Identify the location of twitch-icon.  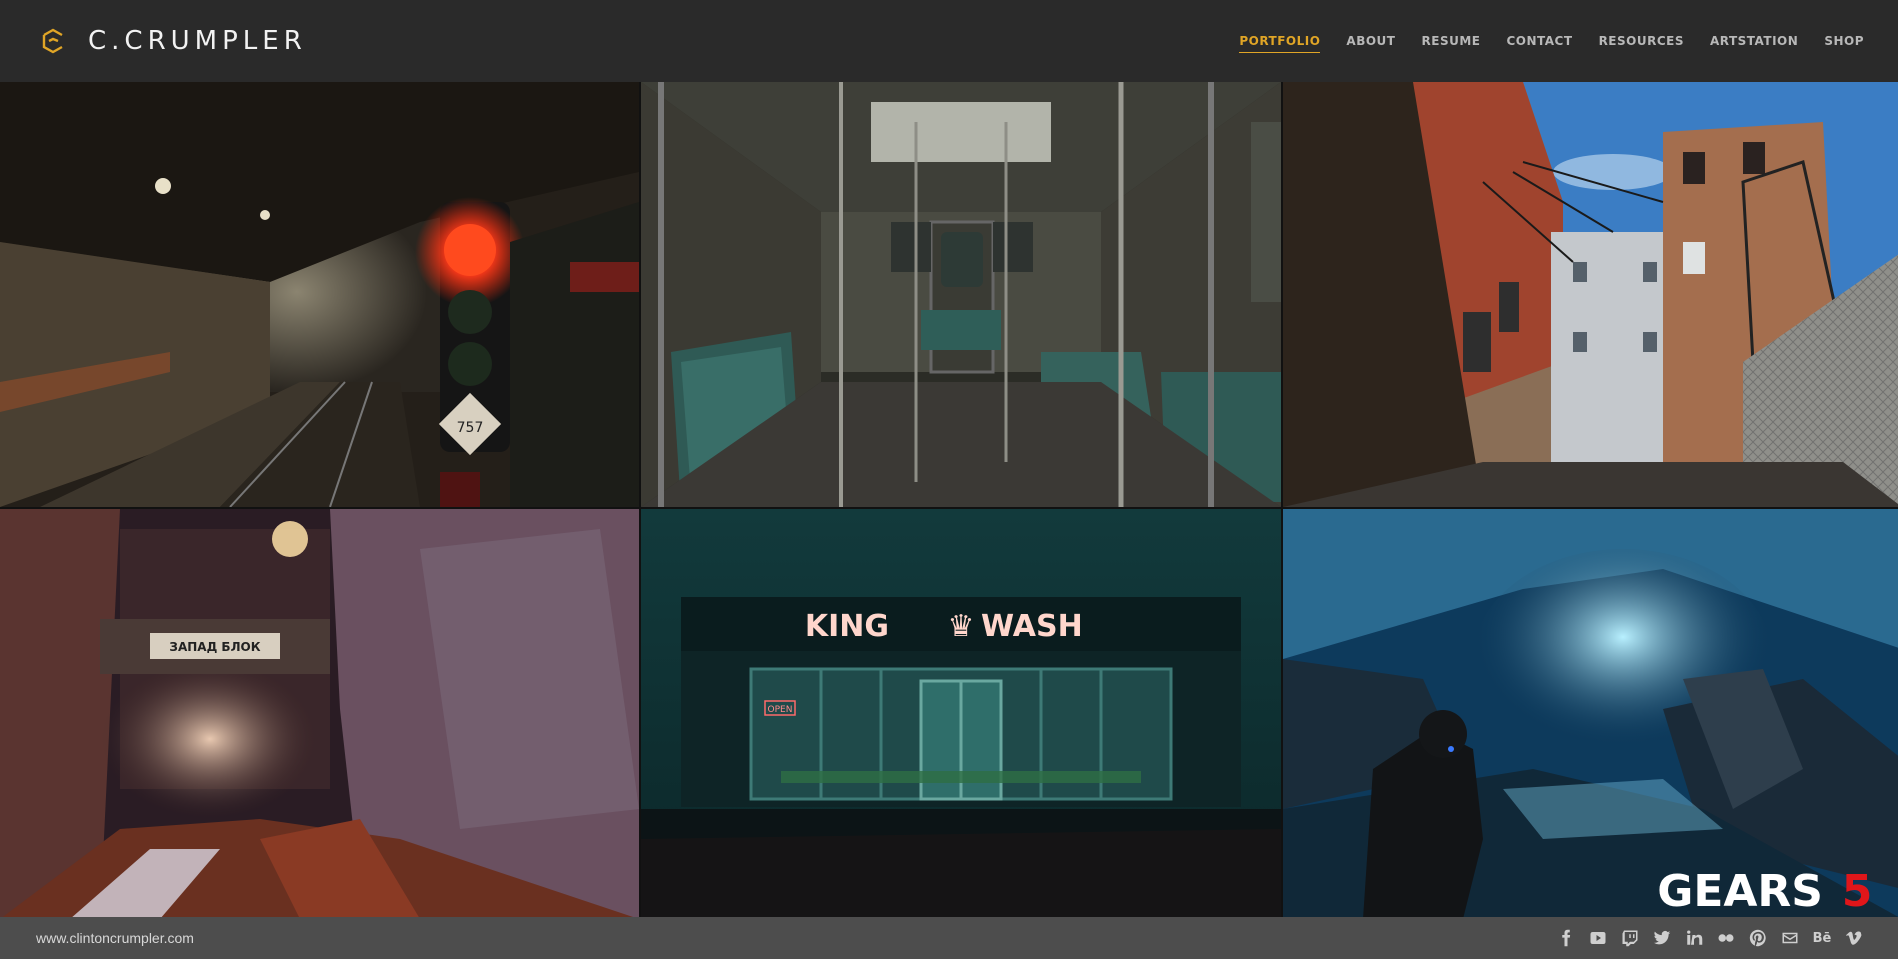
(1630, 938).